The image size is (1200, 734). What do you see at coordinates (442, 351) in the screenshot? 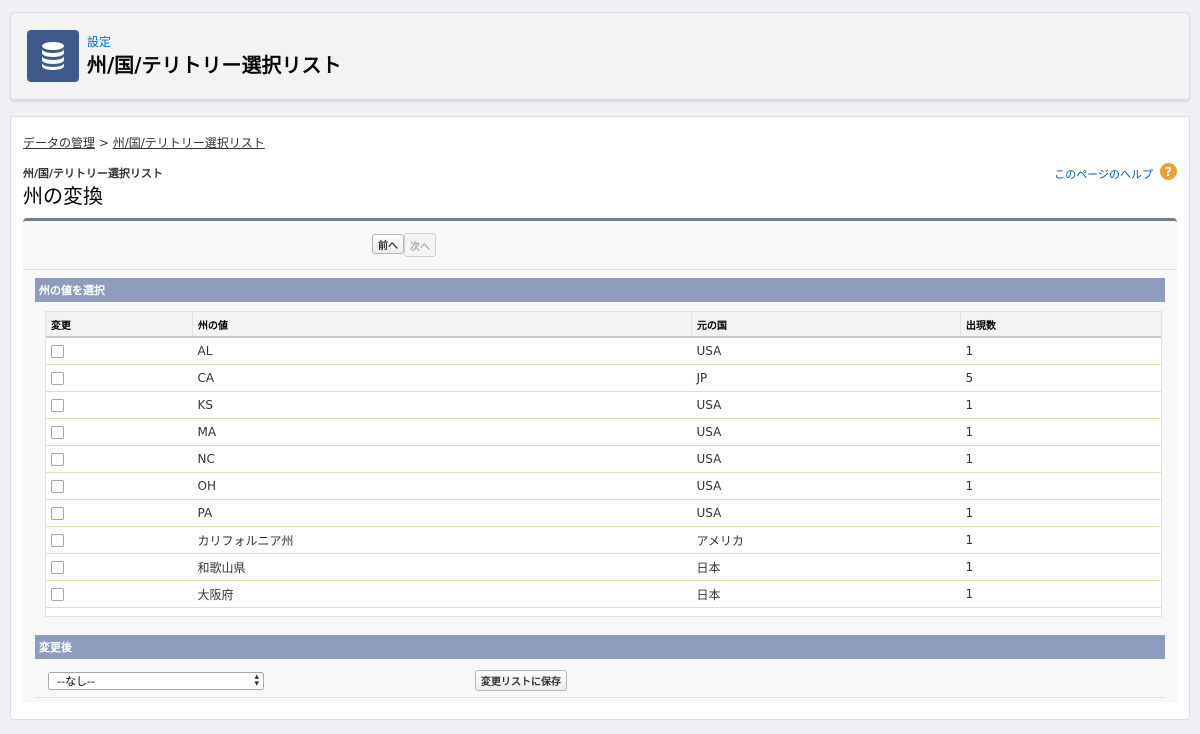
I see `state-value-cell: AL` at bounding box center [442, 351].